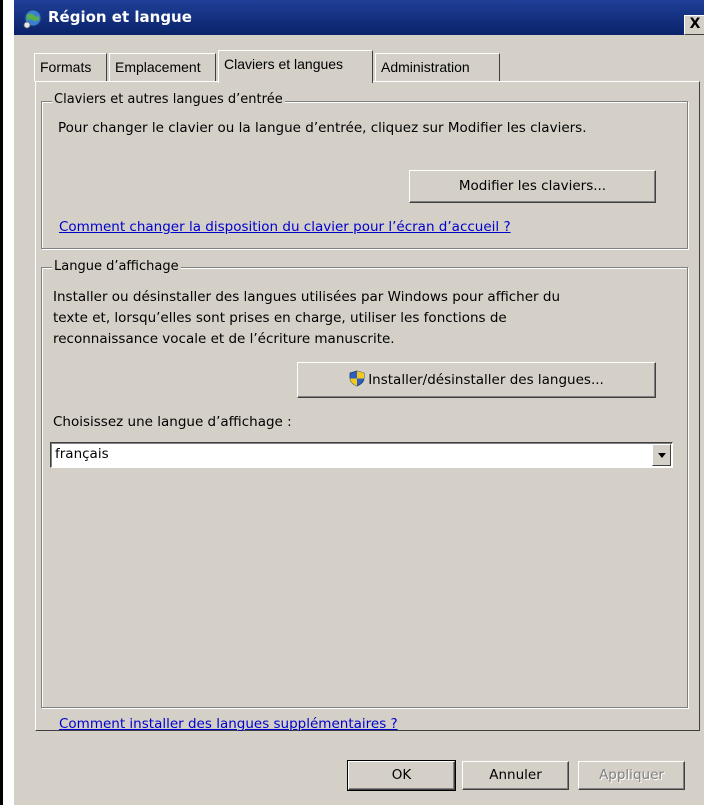 The height and width of the screenshot is (805, 704). What do you see at coordinates (82, 454) in the screenshot?
I see `selected-language: français` at bounding box center [82, 454].